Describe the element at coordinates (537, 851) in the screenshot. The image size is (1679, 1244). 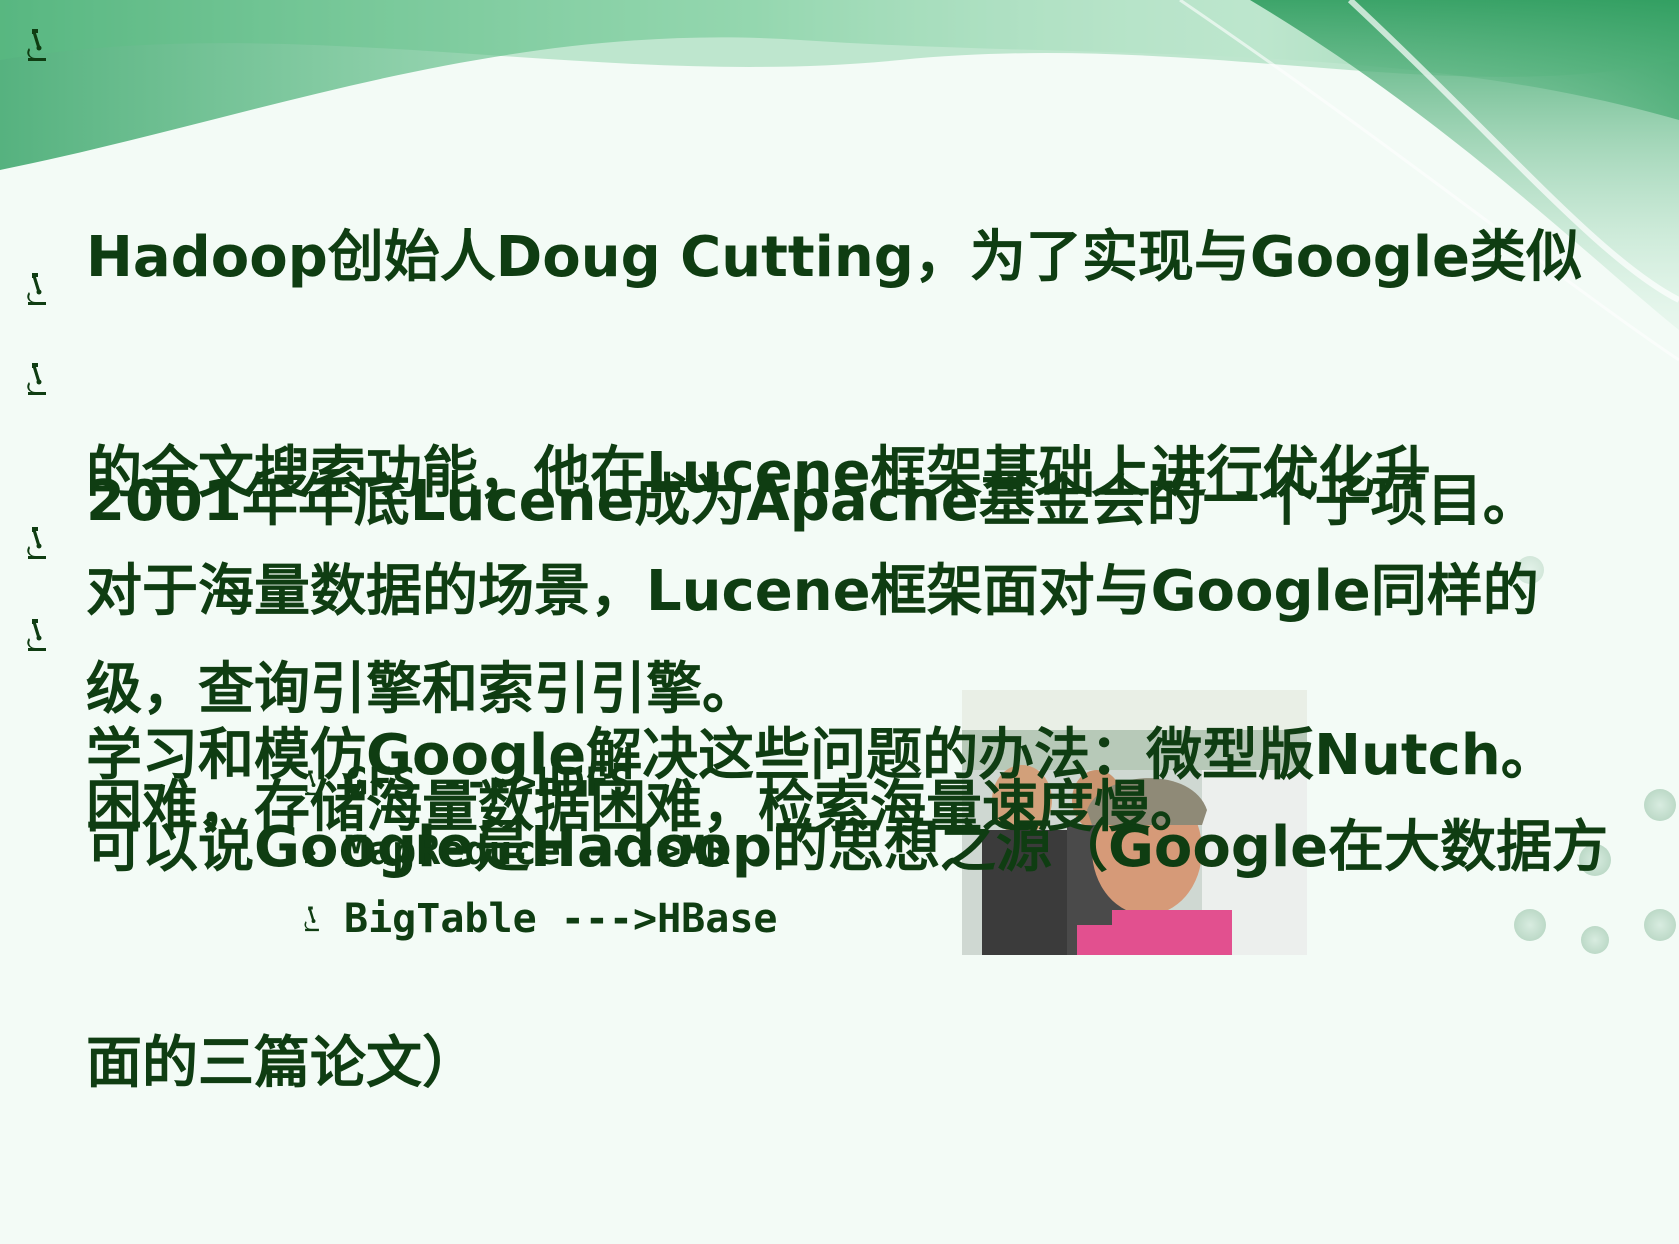
I see `sub-bullet-2-text: MapReduce --->MR` at that location.